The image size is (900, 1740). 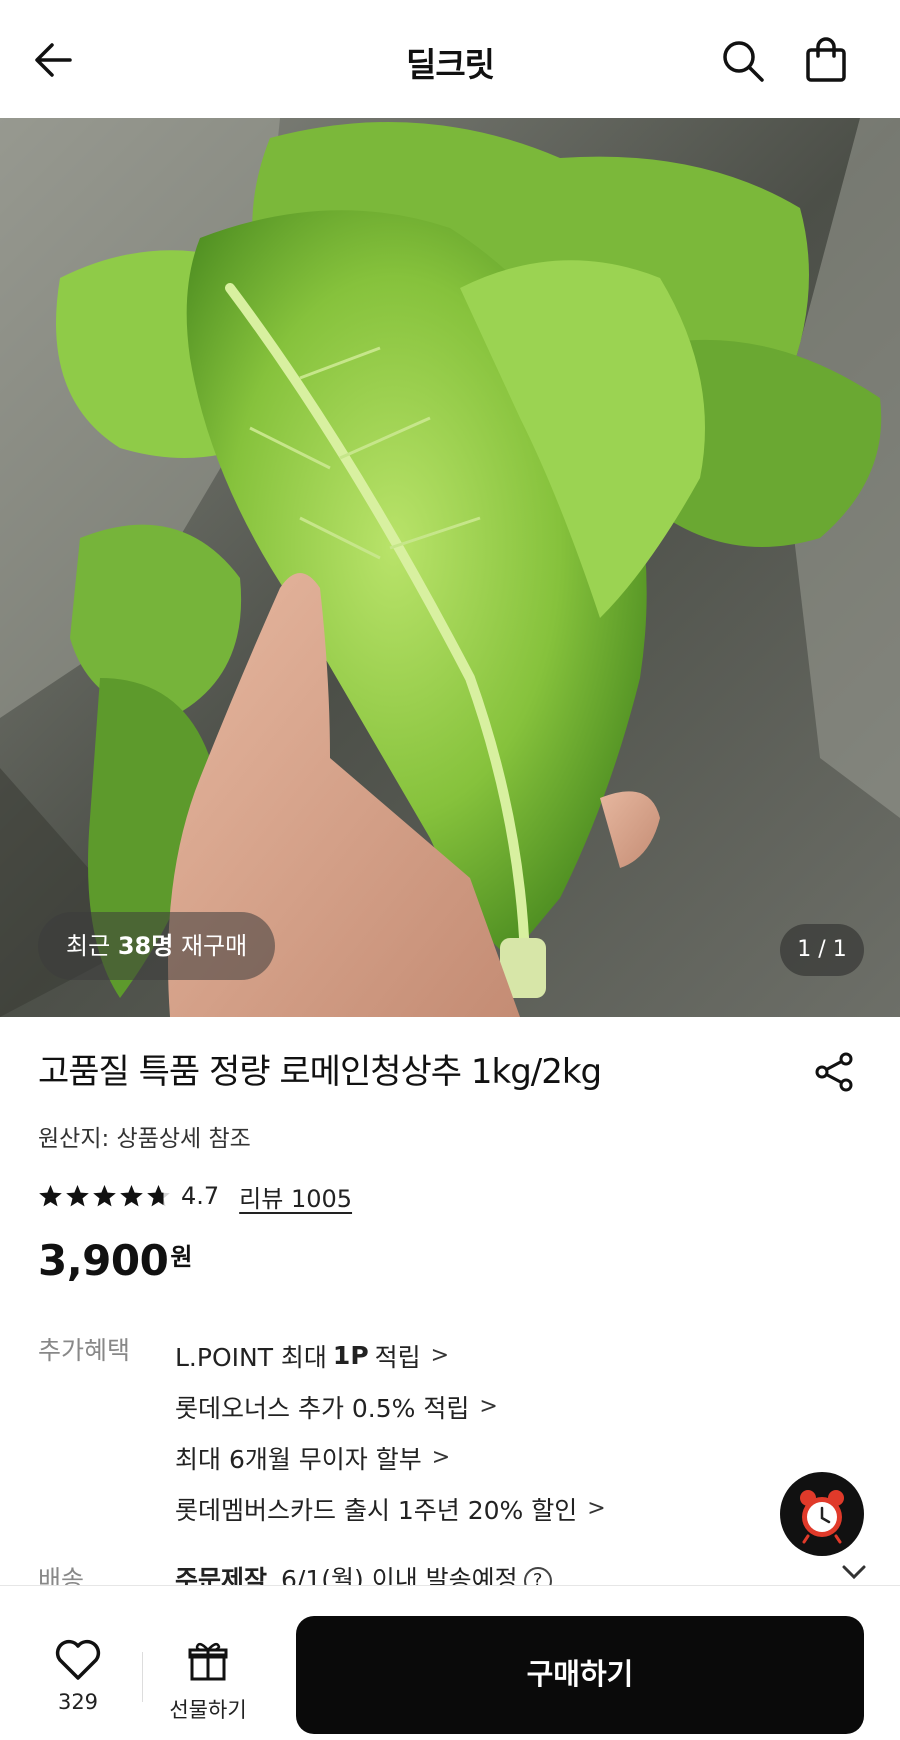 I want to click on image-pager: 1 / 1, so click(x=822, y=950).